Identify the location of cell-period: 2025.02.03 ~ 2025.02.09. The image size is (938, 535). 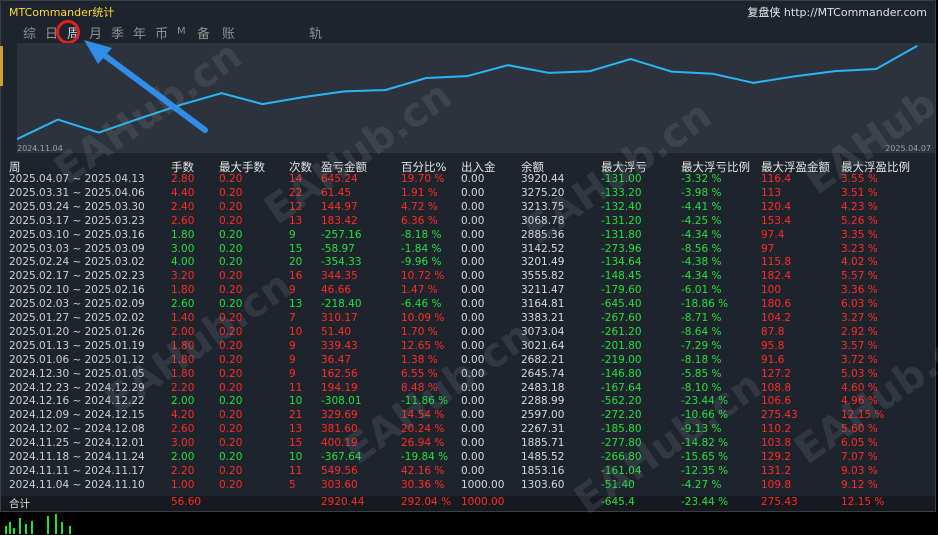
(77, 304).